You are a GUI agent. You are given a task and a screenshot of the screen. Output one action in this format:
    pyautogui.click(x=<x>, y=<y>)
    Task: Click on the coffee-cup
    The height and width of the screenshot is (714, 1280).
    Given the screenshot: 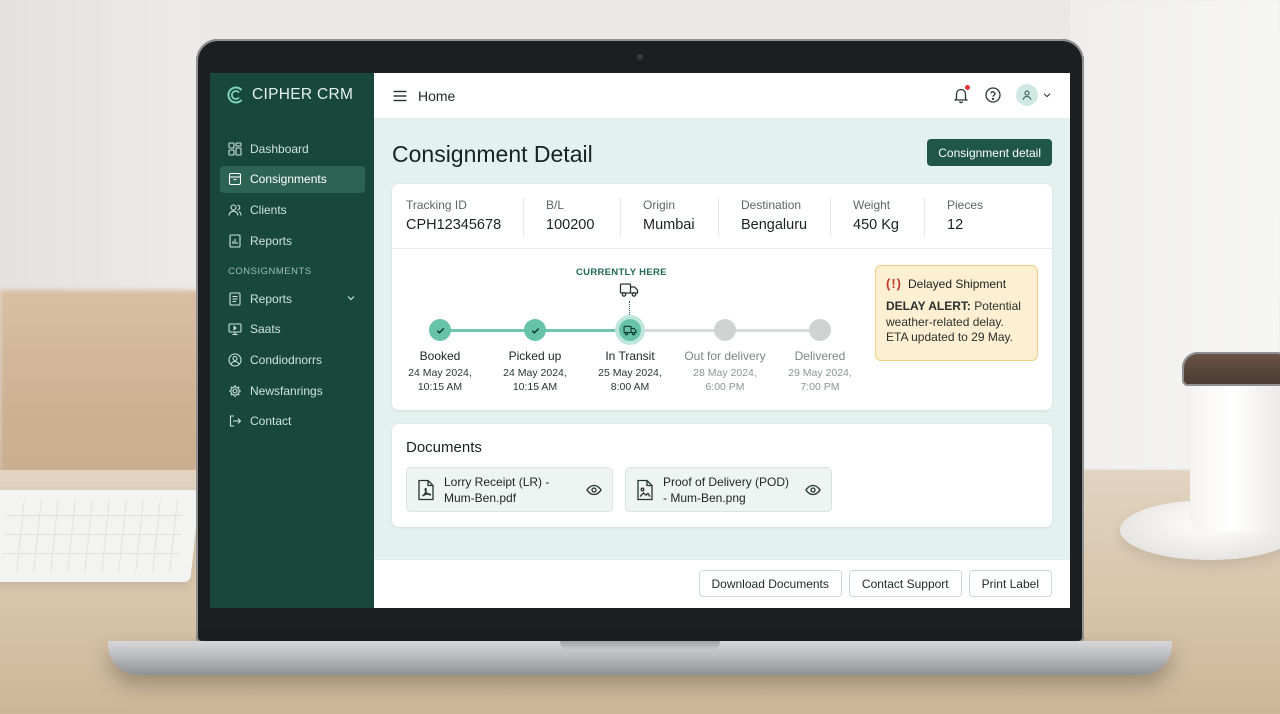 What is the action you would take?
    pyautogui.click(x=1231, y=442)
    